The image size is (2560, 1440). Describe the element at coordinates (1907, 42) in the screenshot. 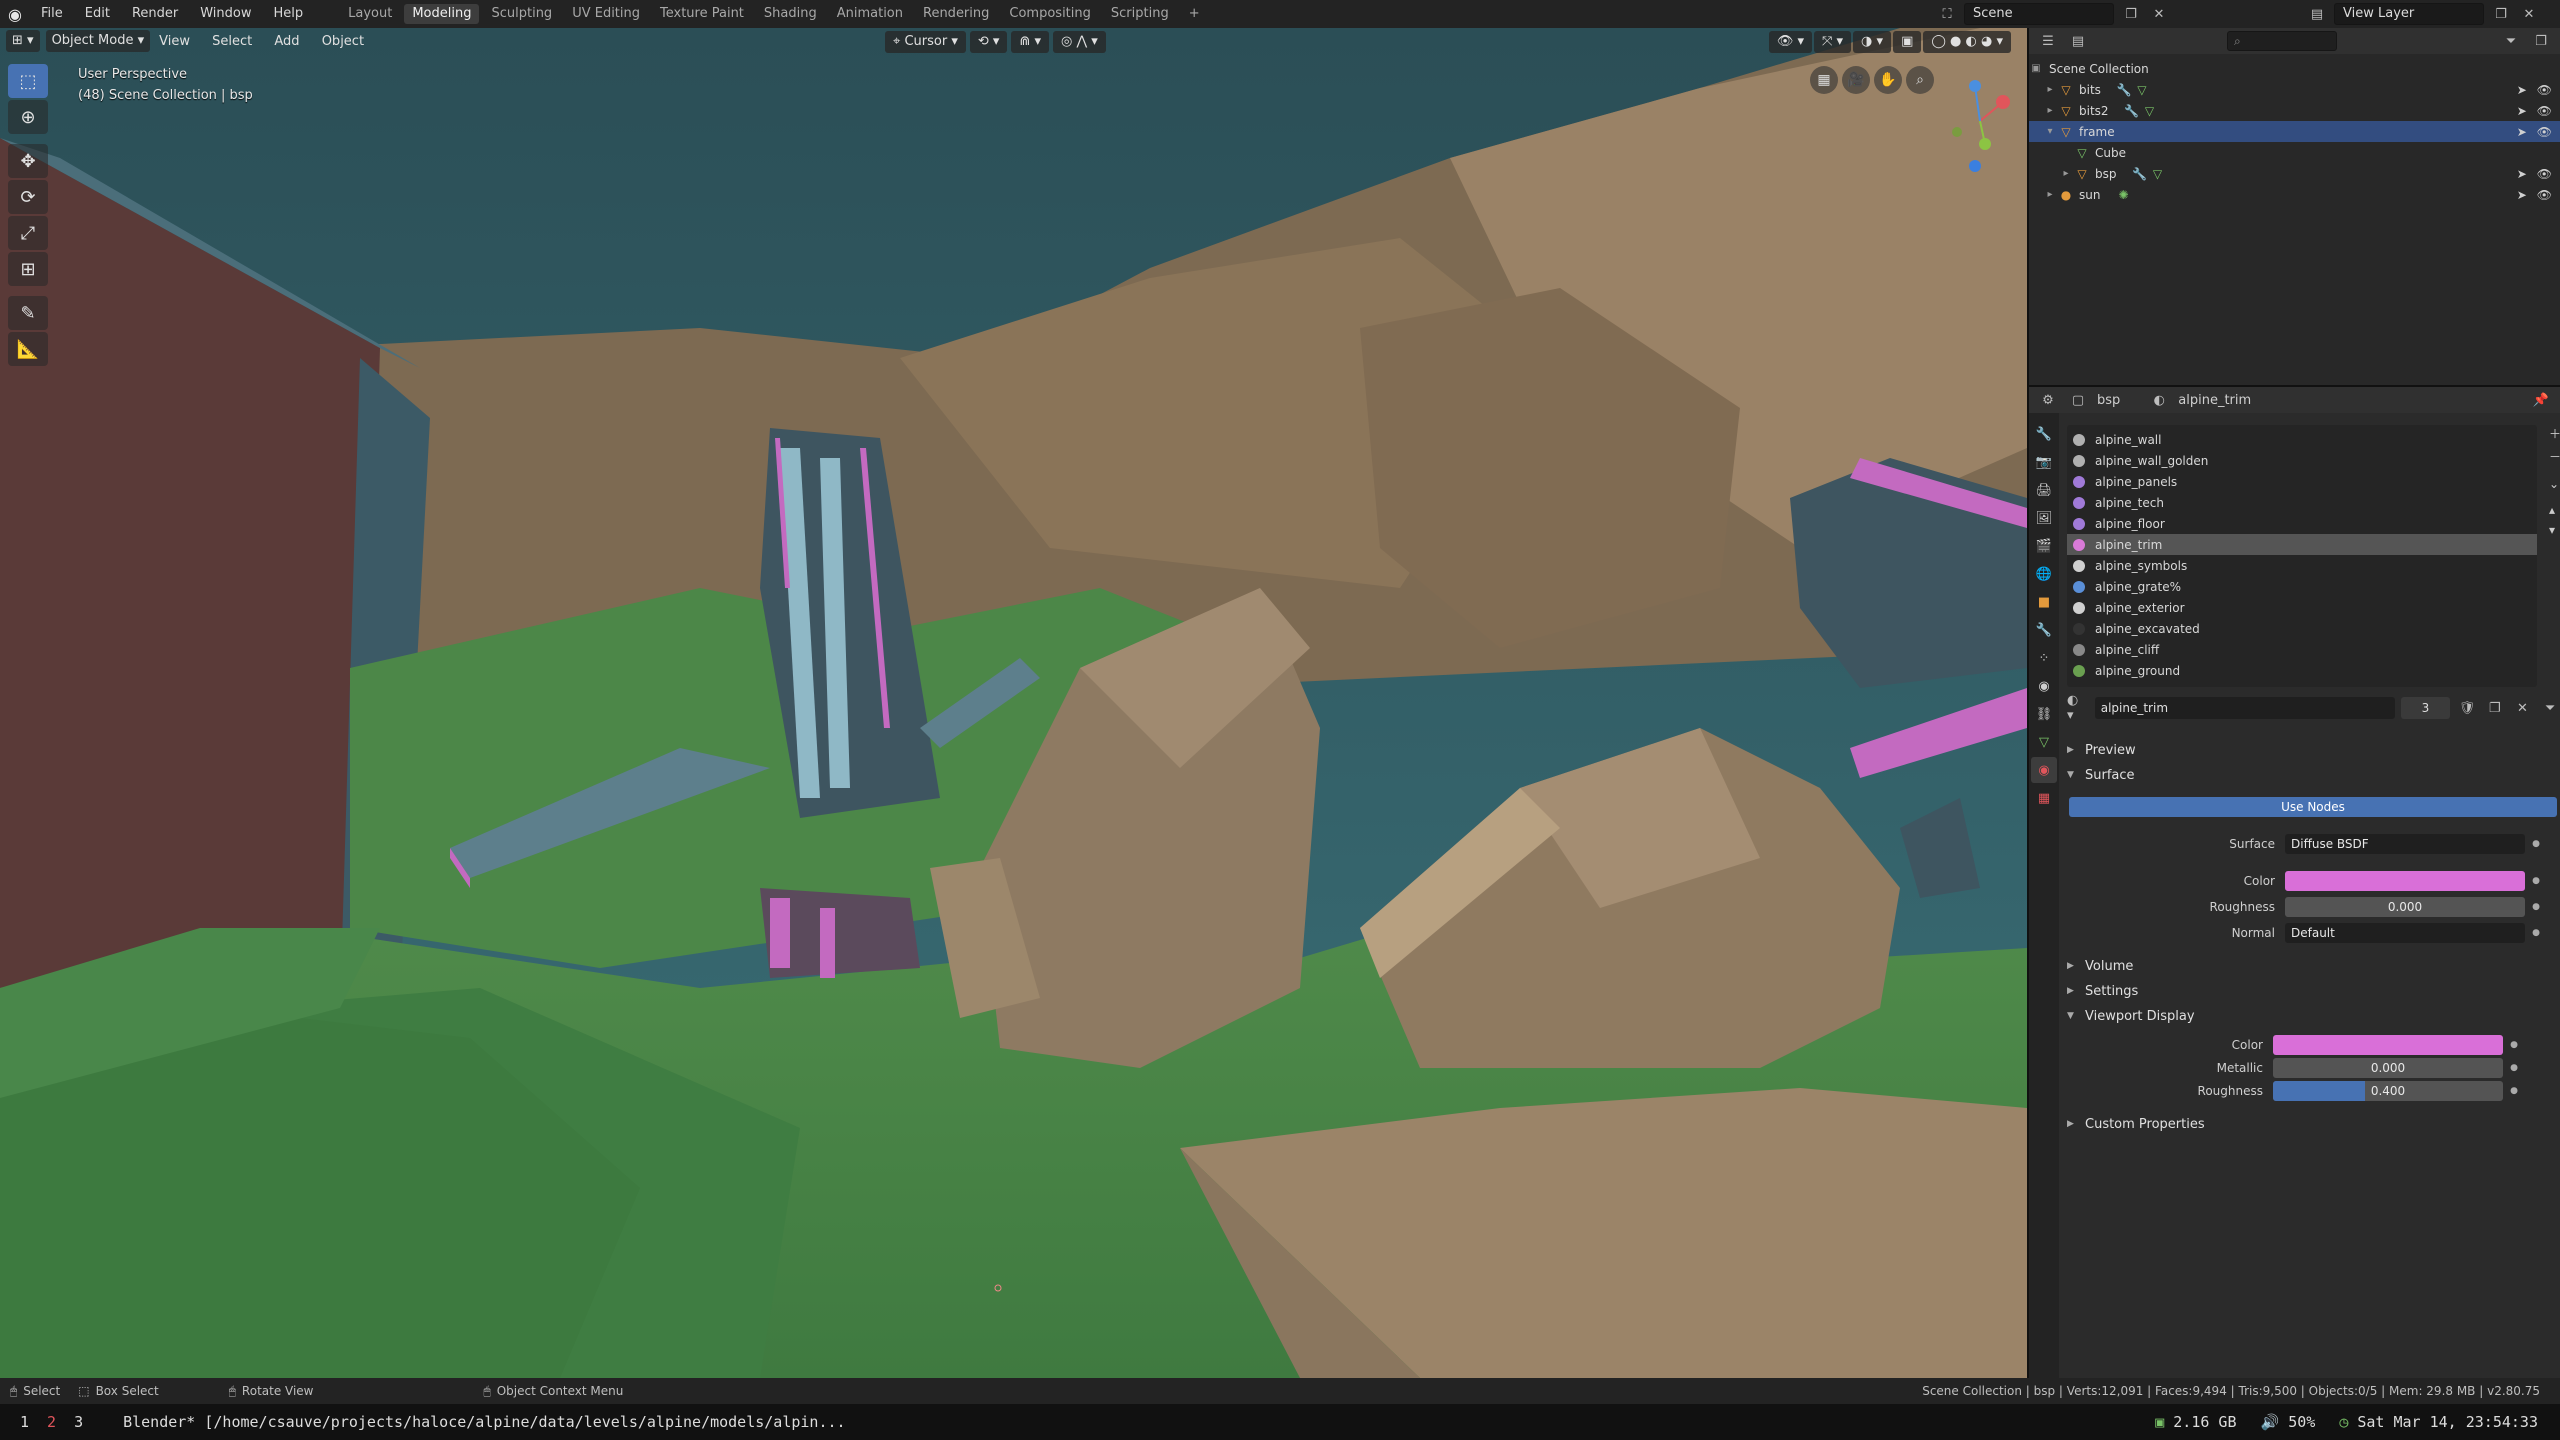

I see `xray-icon: ▣` at that location.